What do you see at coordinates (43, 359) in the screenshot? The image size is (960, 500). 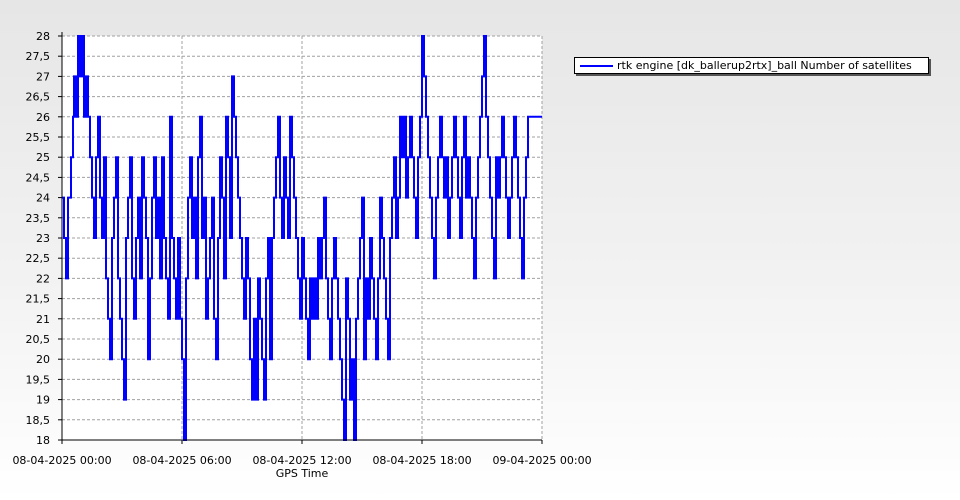 I see `y-tick-label: 20` at bounding box center [43, 359].